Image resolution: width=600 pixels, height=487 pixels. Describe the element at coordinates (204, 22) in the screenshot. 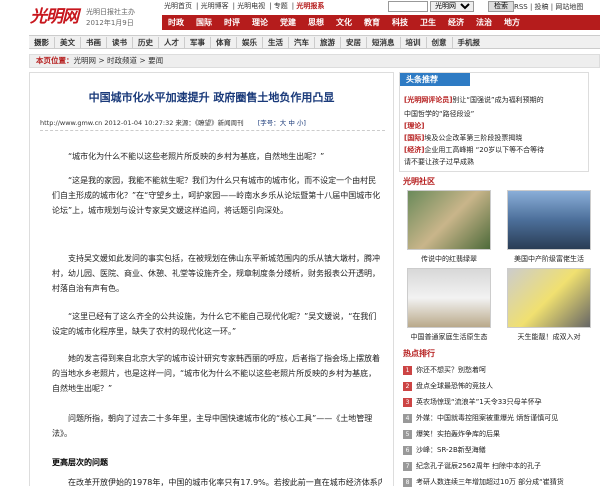

I see `nav-item: 国际` at that location.